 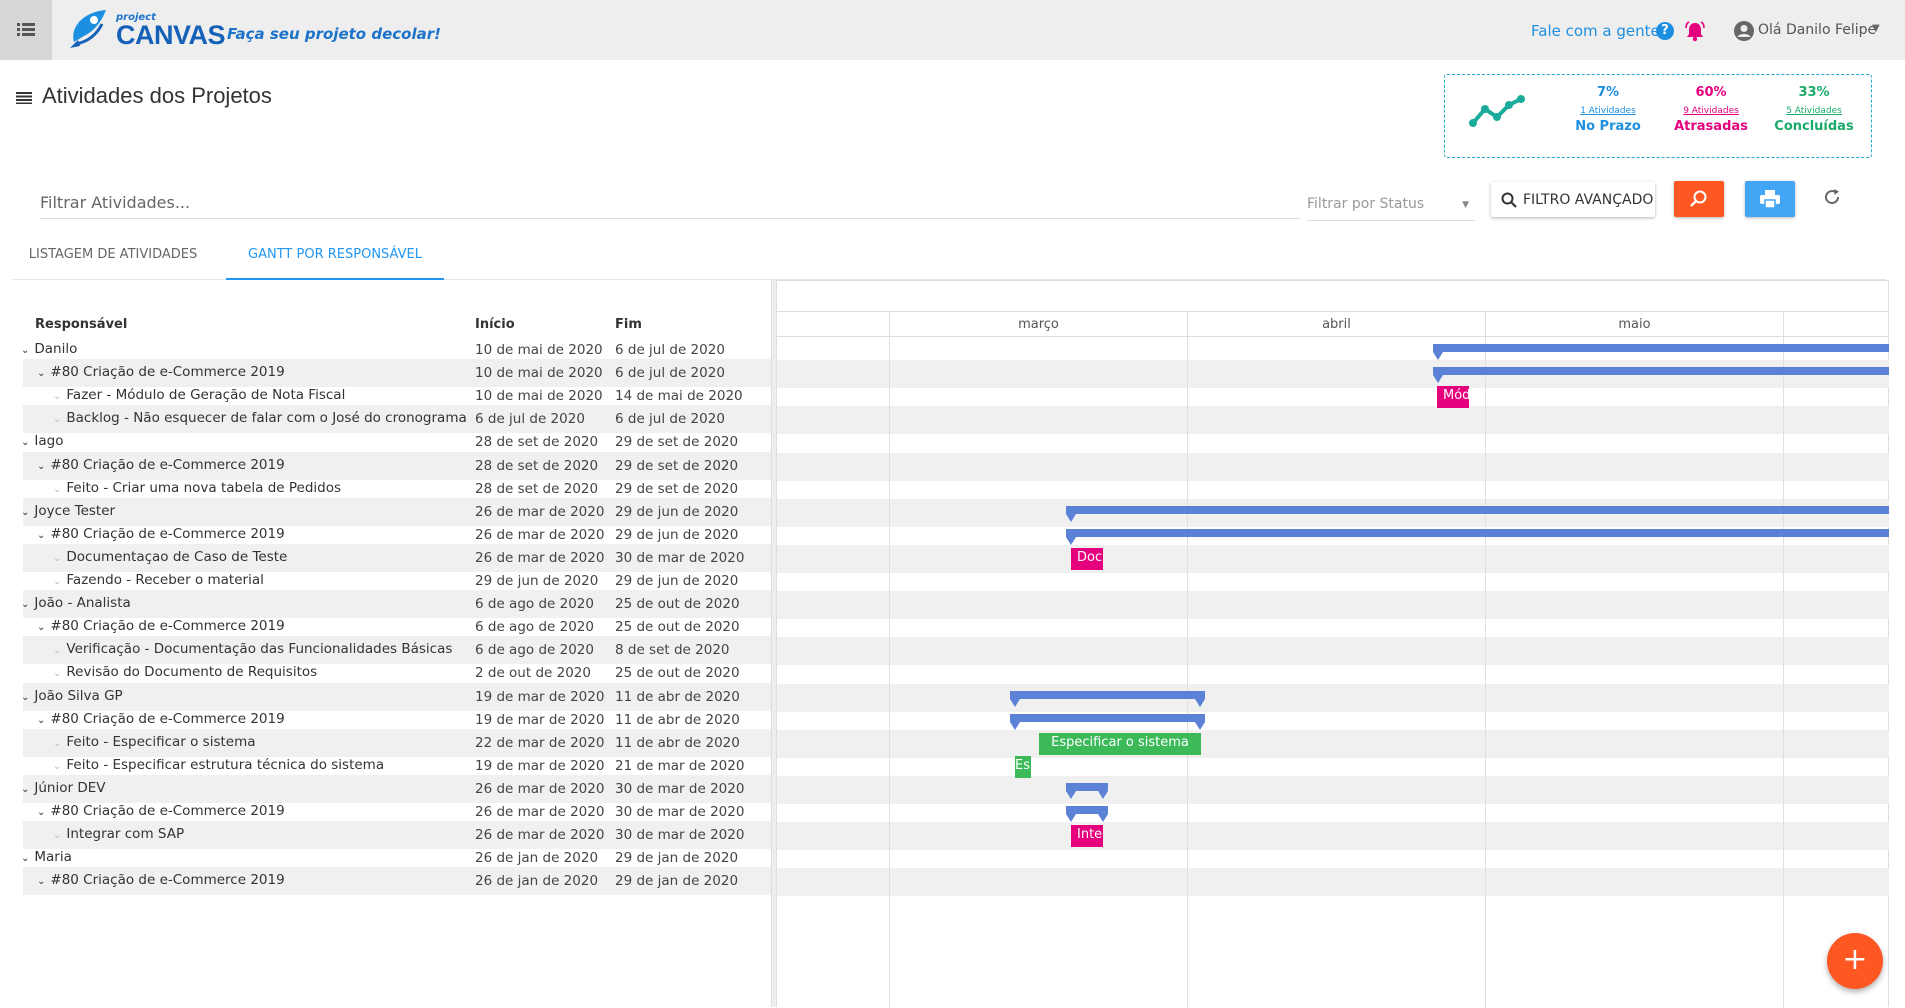 I want to click on col-responsavel-header: Responsável, so click(x=81, y=324).